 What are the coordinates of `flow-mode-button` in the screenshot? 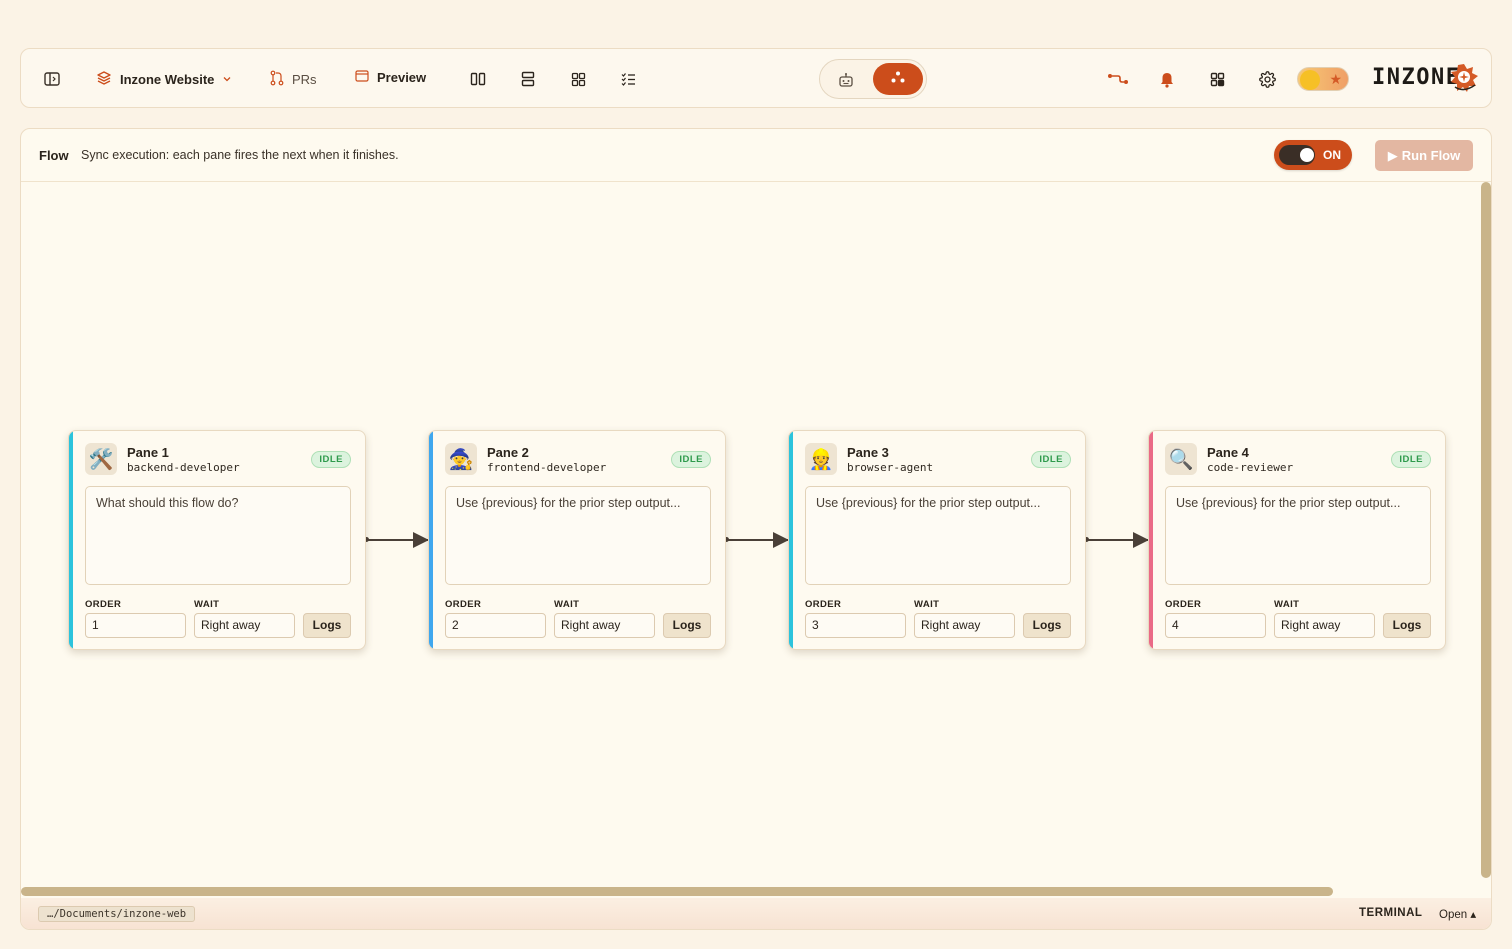 It's located at (898, 79).